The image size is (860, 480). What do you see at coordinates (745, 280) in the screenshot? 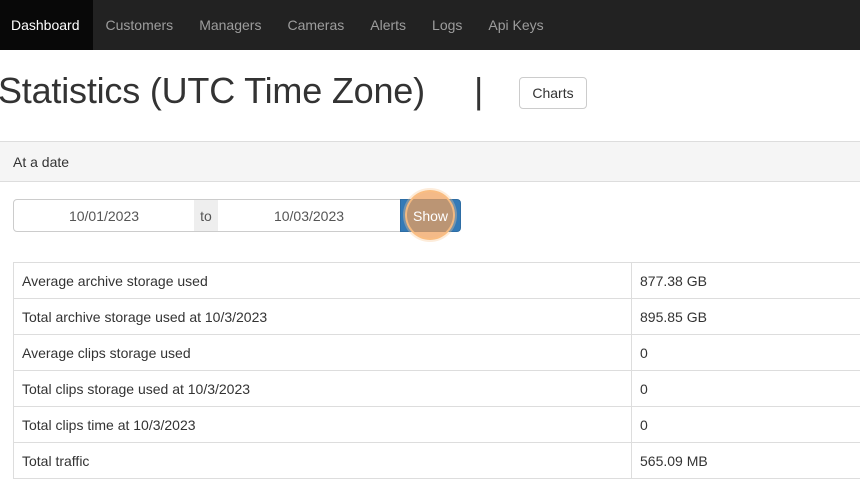
I see `stat-value: 877.38 GB` at bounding box center [745, 280].